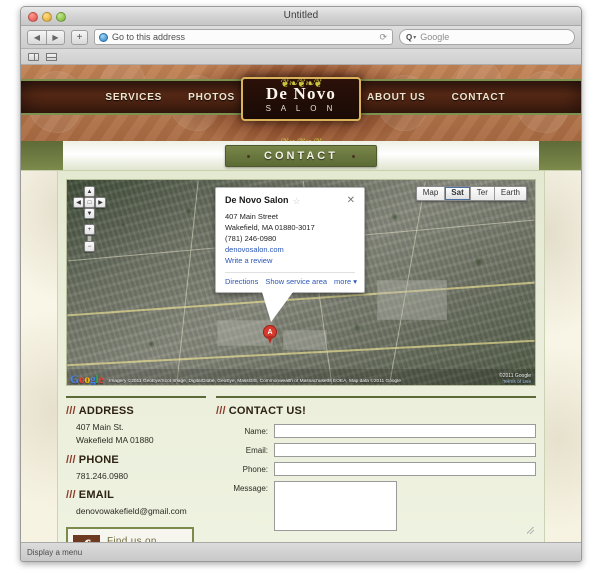 The image size is (600, 573). I want to click on zoom-out-icon: −, so click(89, 246).